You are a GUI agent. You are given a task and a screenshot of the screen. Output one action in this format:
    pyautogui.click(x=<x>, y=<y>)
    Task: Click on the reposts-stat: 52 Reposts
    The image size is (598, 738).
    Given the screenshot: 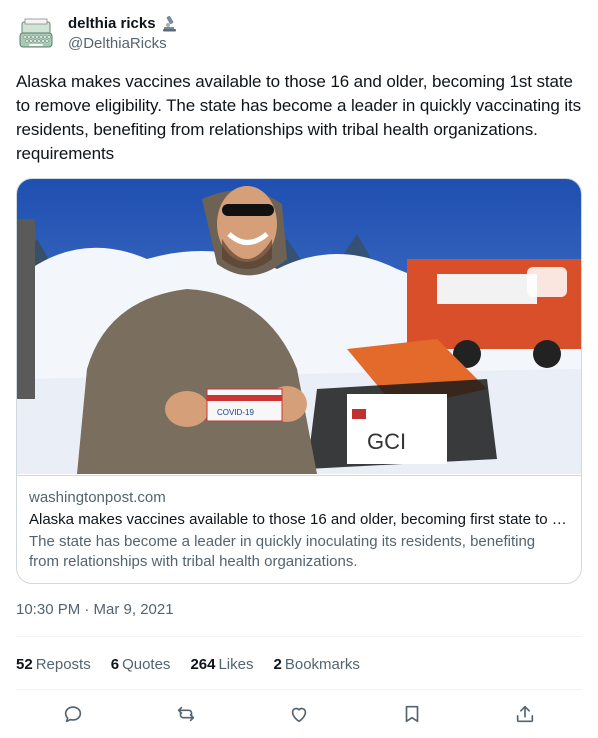 What is the action you would take?
    pyautogui.click(x=53, y=664)
    